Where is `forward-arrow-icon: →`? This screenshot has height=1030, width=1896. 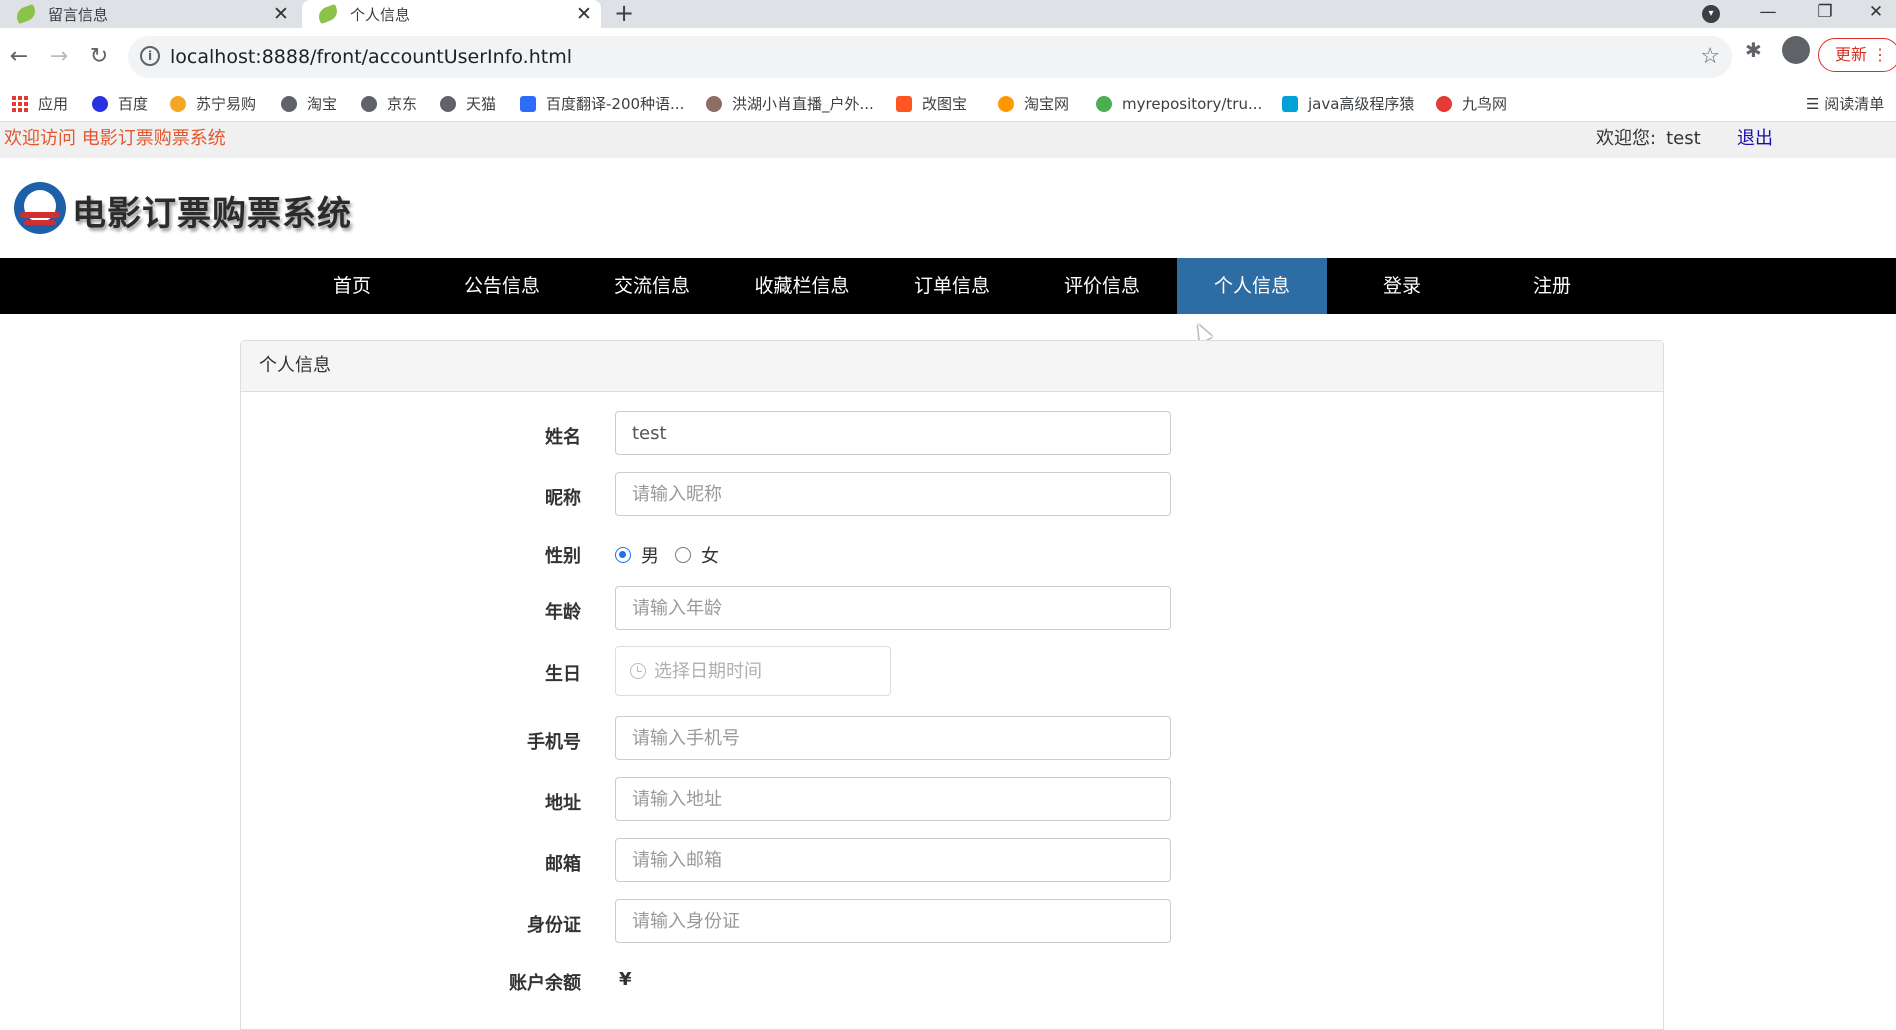 forward-arrow-icon: → is located at coordinates (59, 57).